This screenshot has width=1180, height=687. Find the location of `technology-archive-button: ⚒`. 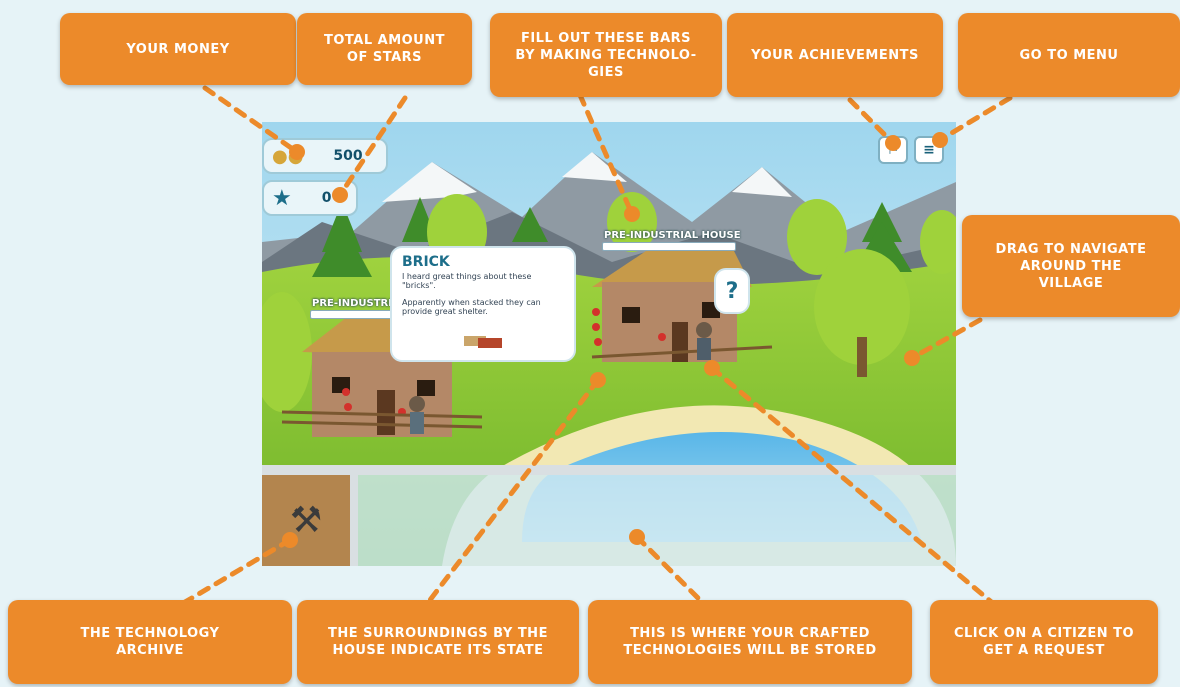

technology-archive-button: ⚒ is located at coordinates (306, 520).